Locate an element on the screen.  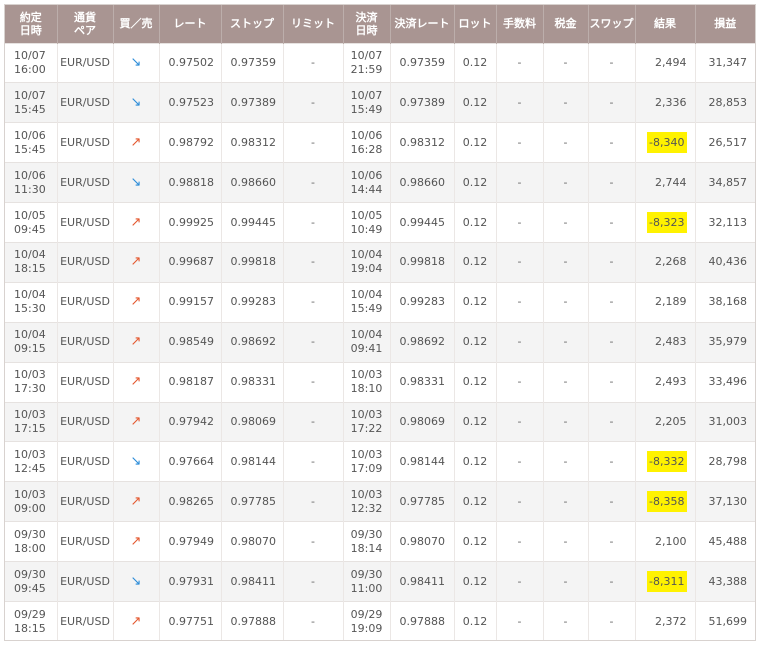
stop-cell: 0.99283 is located at coordinates (252, 302).